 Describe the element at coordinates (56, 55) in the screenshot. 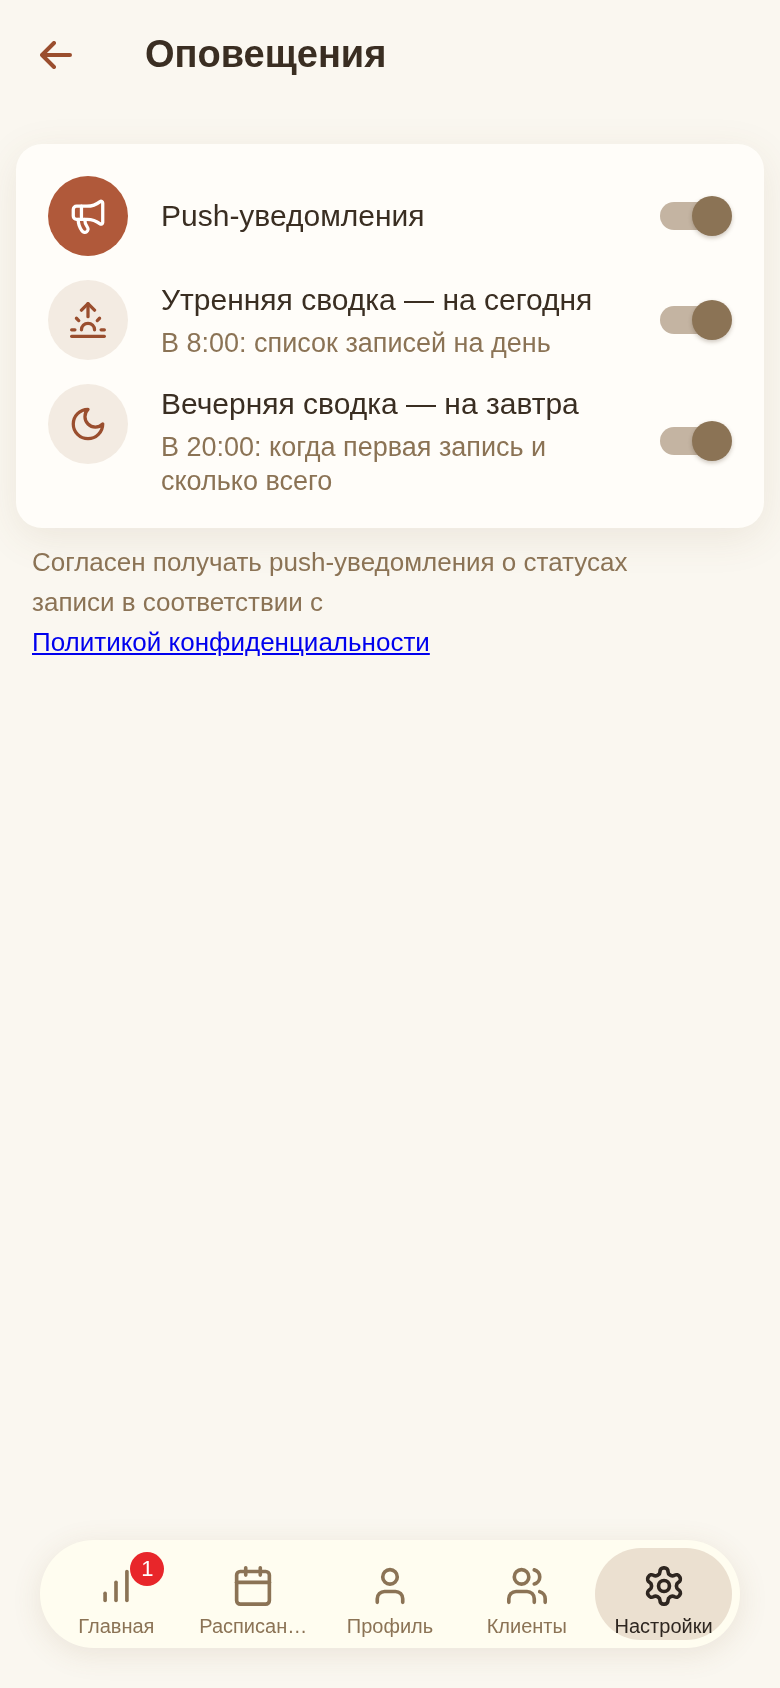

I see `arrow-left-icon` at that location.